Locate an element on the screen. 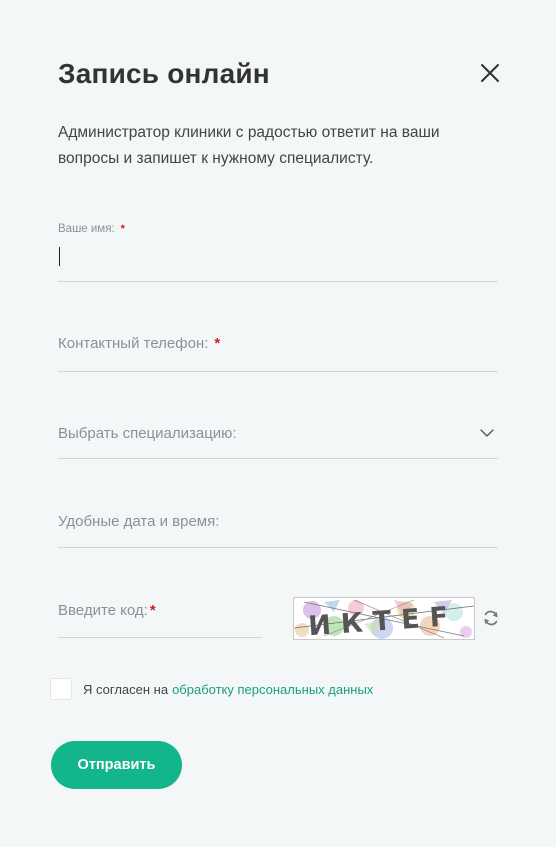 This screenshot has width=556, height=847. datetime-label: Удобные дата и время: is located at coordinates (139, 521).